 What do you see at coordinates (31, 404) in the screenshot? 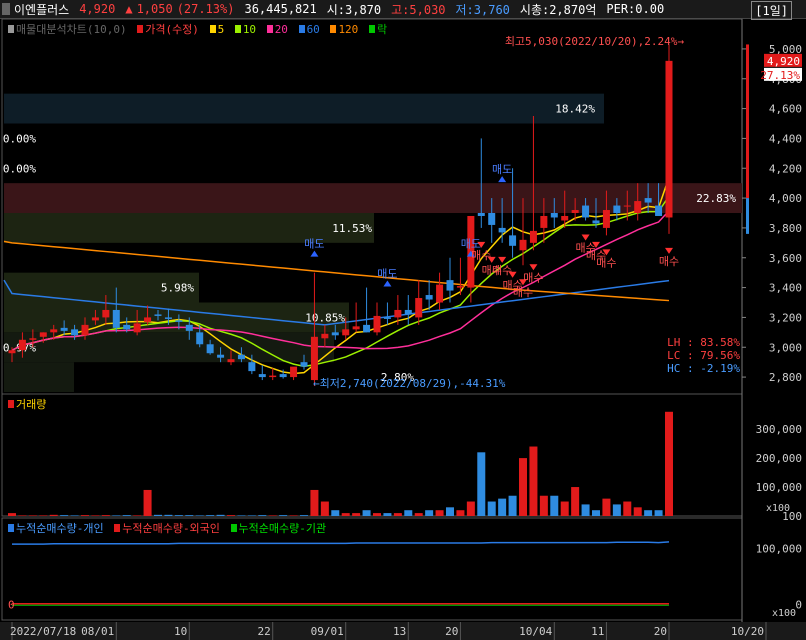
I see `legend-volume: 거래량` at bounding box center [31, 404].